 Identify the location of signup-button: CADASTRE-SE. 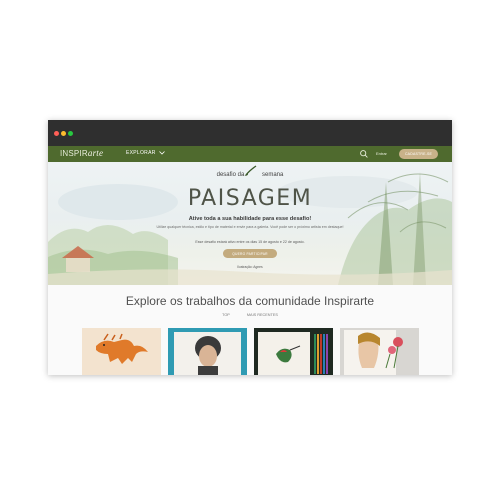
(418, 154).